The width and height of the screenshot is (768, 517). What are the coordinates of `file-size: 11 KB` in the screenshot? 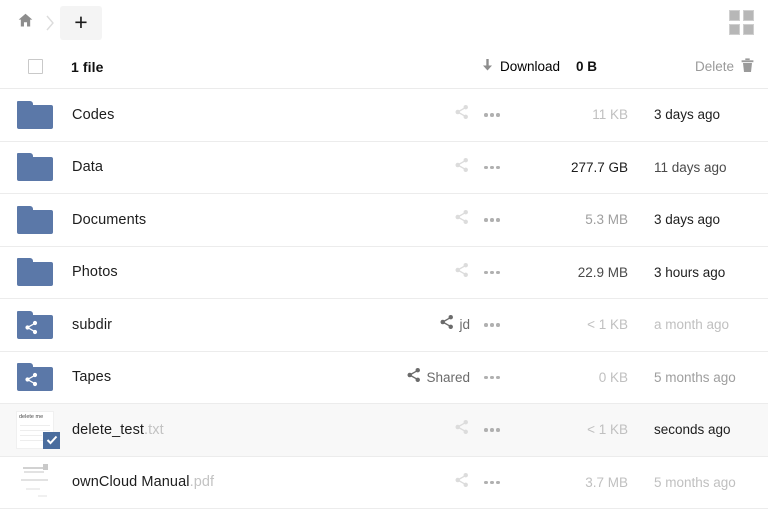 It's located at (610, 115).